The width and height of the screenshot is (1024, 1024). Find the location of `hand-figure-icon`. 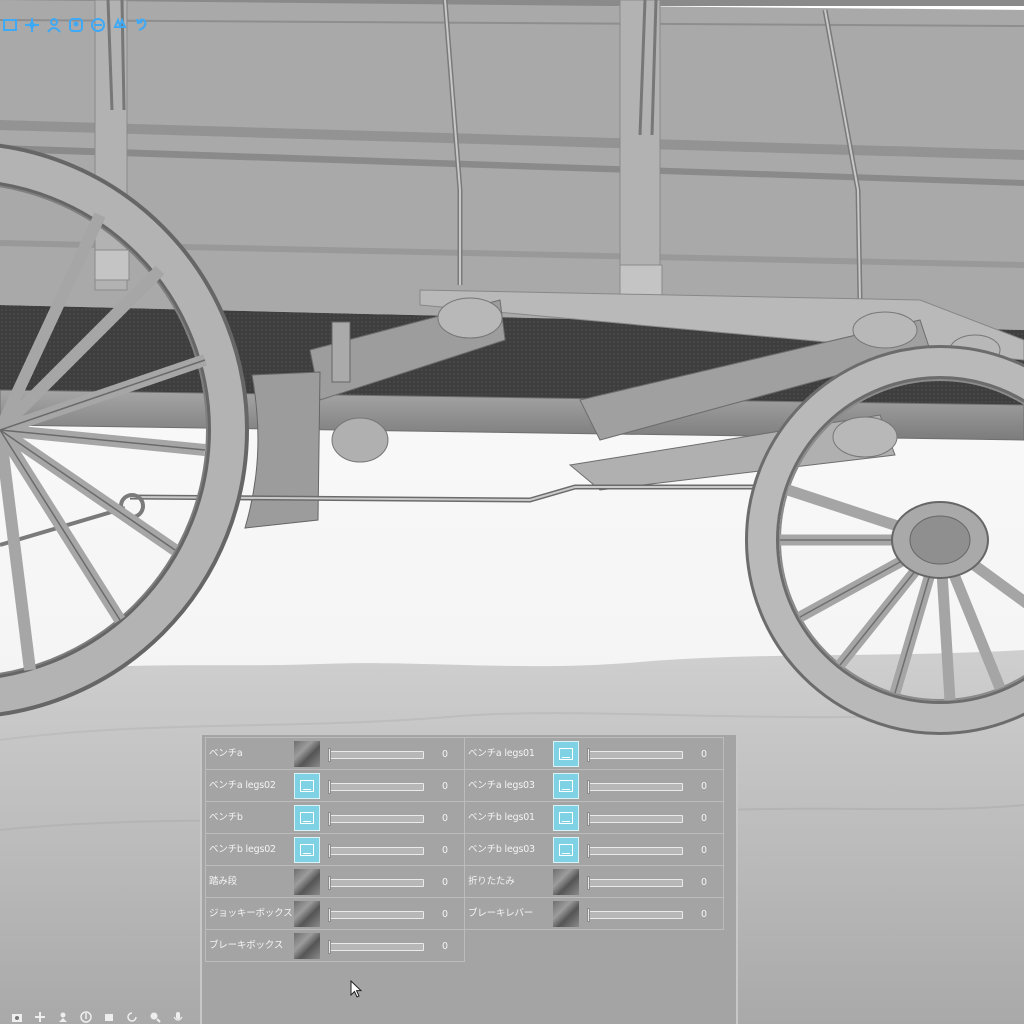

hand-figure-icon is located at coordinates (120, 25).